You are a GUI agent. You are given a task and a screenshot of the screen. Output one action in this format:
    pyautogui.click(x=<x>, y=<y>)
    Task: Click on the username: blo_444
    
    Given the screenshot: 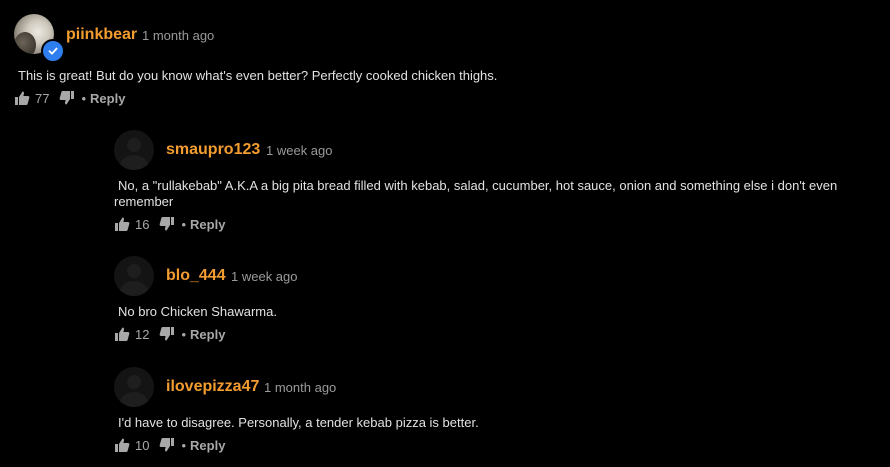 What is the action you would take?
    pyautogui.click(x=196, y=276)
    